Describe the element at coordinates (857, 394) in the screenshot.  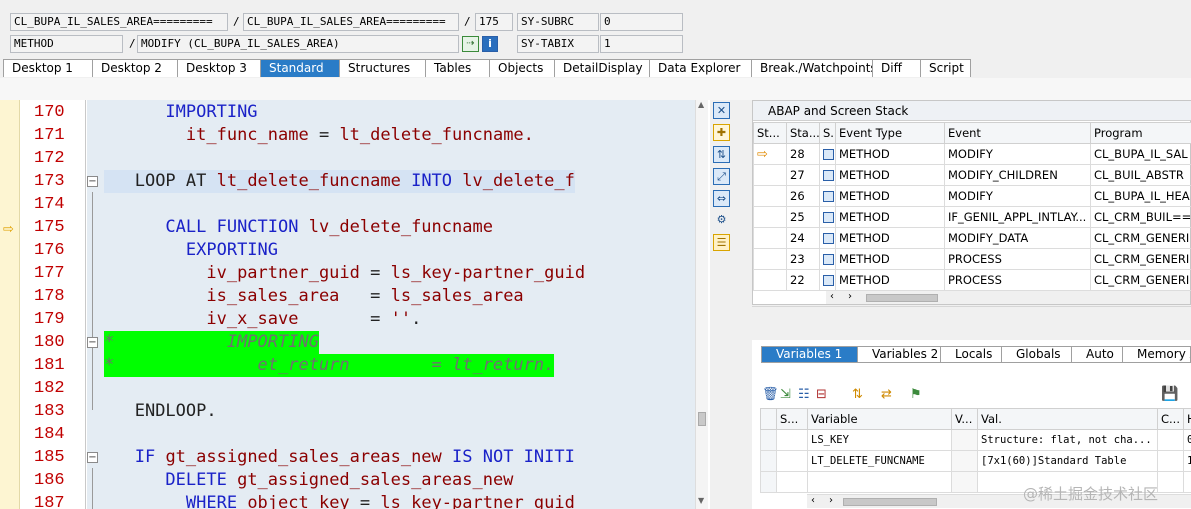
I see `sort-icon: ⇅` at that location.